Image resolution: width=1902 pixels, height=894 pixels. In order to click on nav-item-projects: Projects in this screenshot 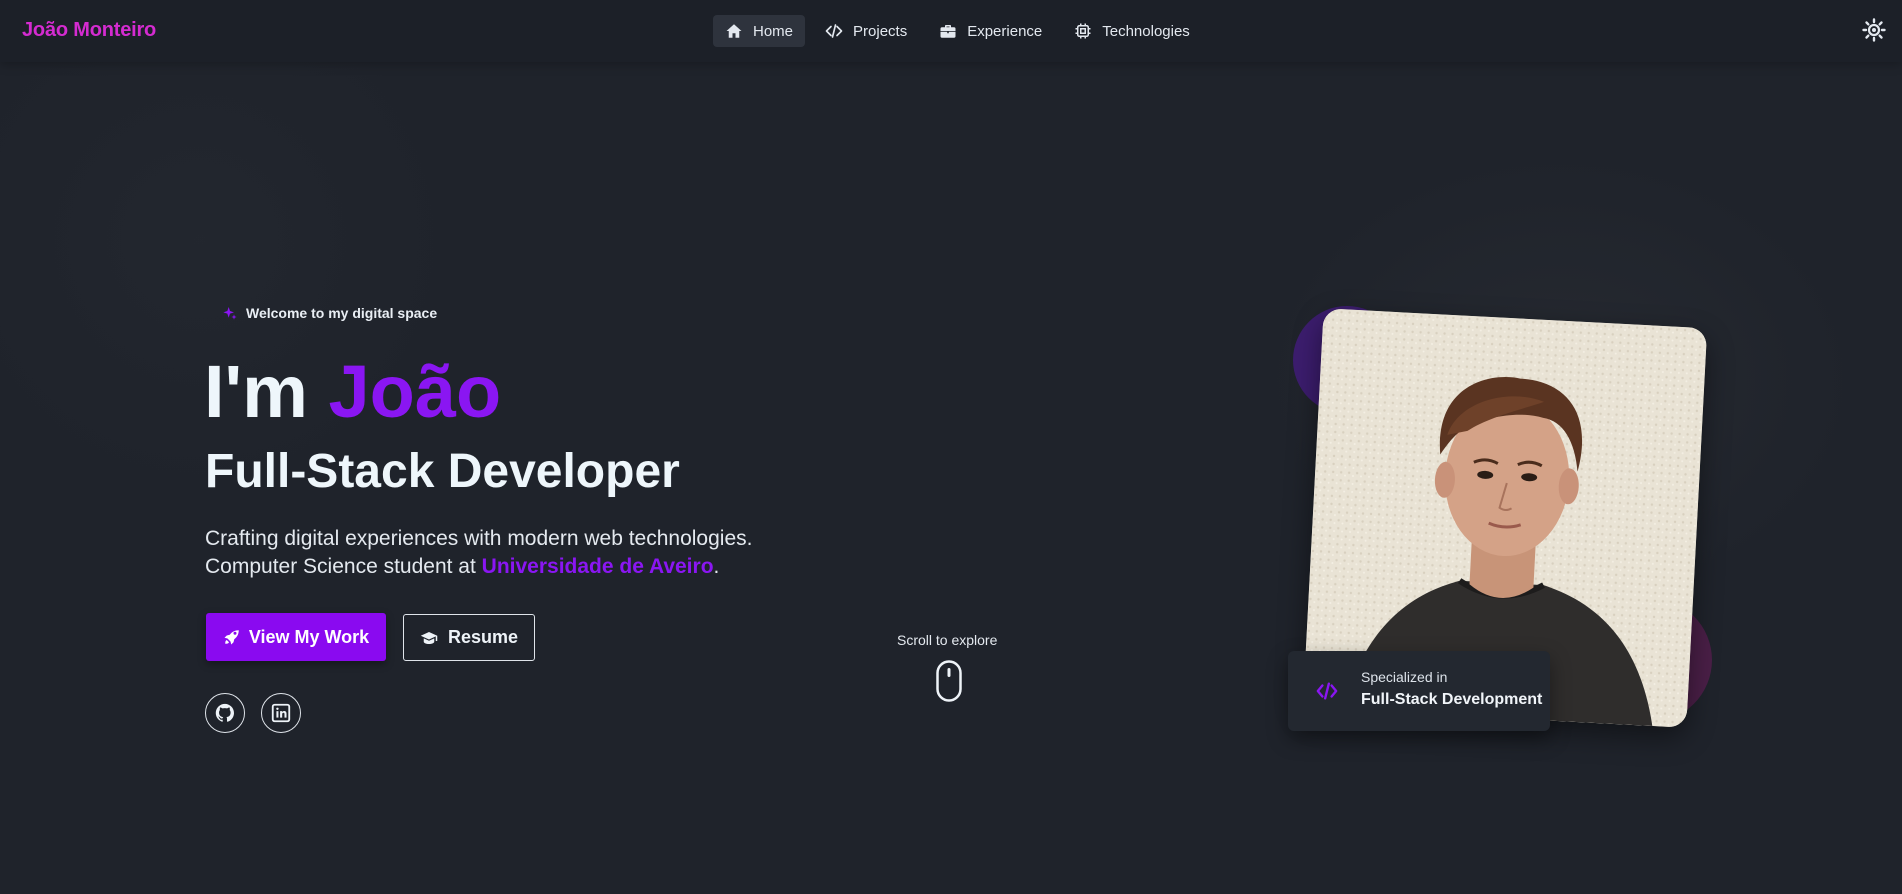, I will do `click(866, 31)`.